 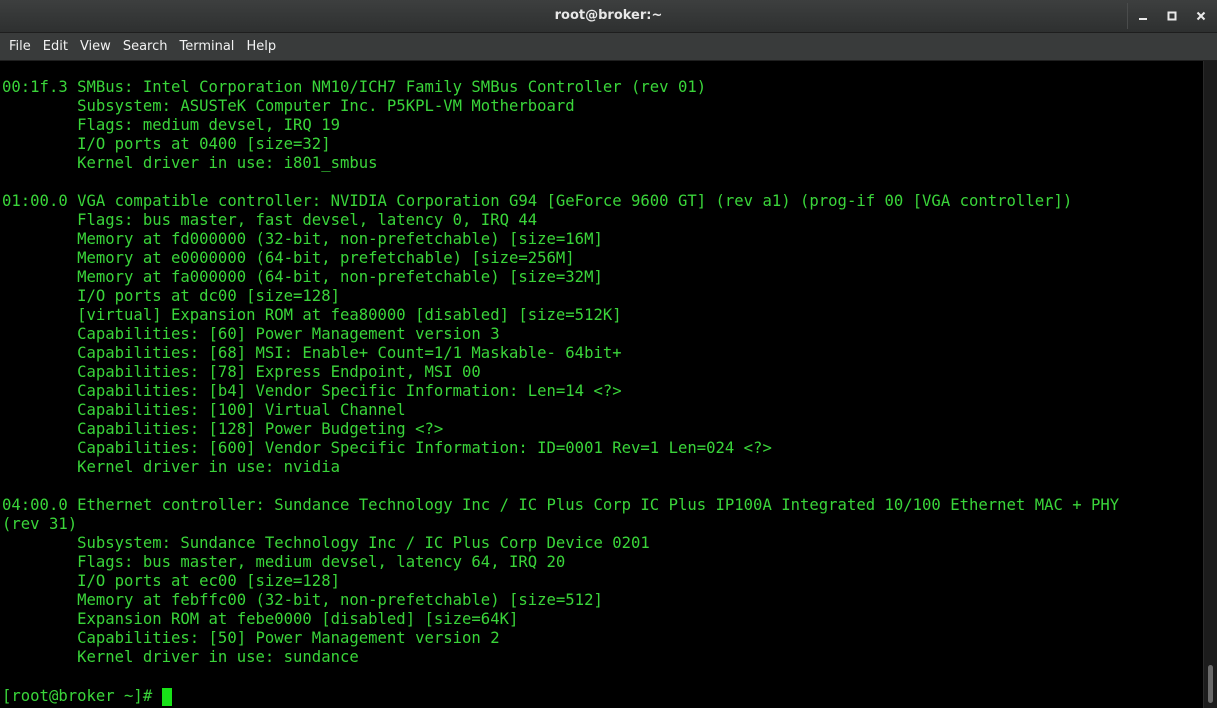 I want to click on minimize-button, so click(x=1142, y=16).